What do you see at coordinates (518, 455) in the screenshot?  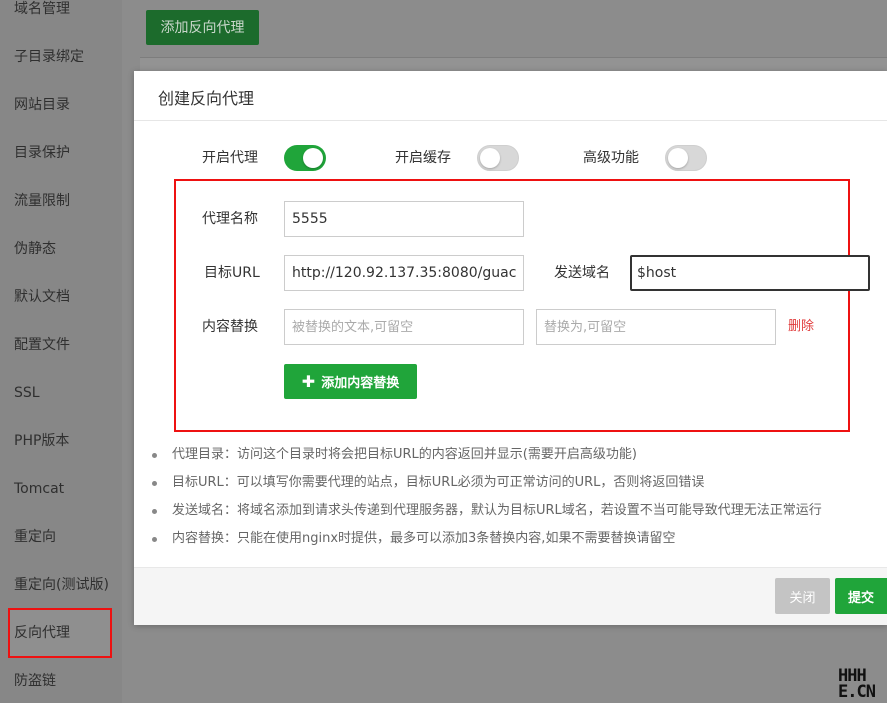 I see `help-item: 代理目录：访问这个目录时将会把目标URL的内容返回并显示(需要开启高级功能)` at bounding box center [518, 455].